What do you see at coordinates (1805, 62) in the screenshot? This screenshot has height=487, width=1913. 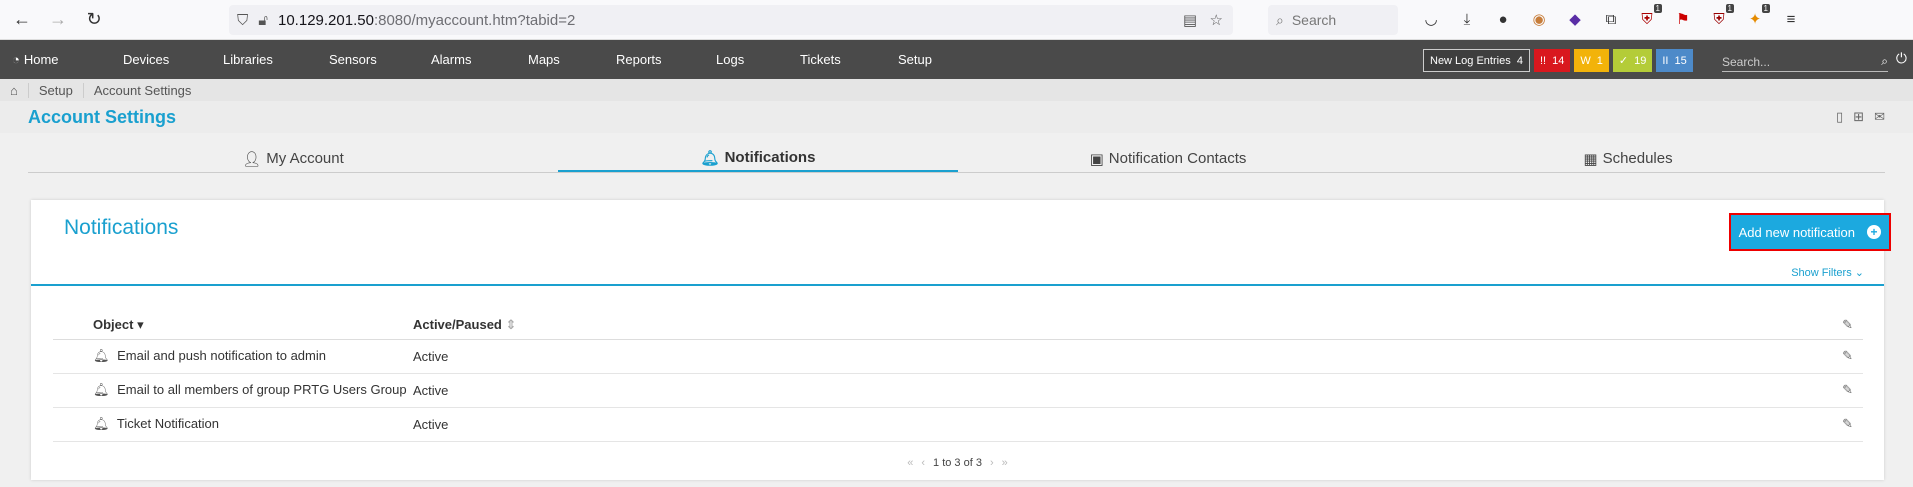 I see `nav-search-input: Search... ⌕` at bounding box center [1805, 62].